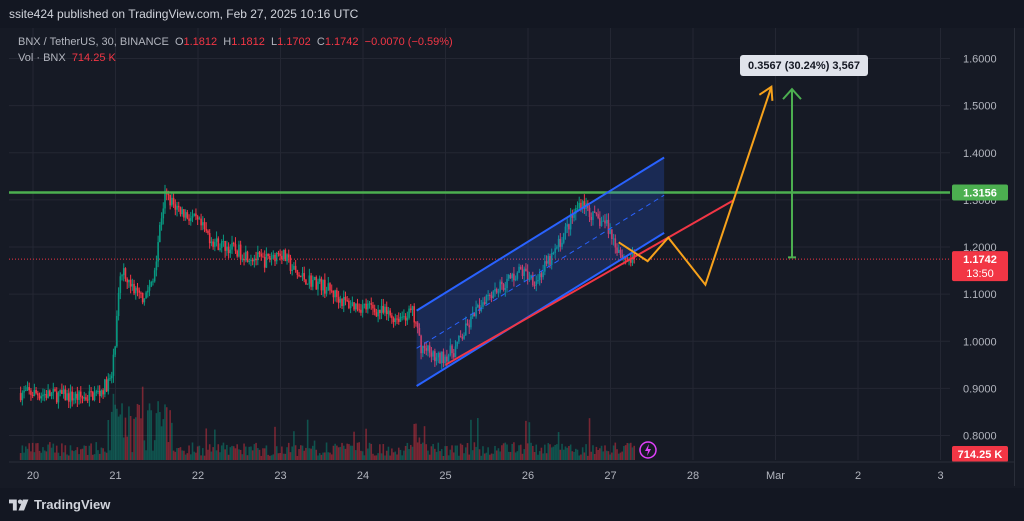 This screenshot has width=1024, height=521. Describe the element at coordinates (980, 274) in the screenshot. I see `countdown-text: 13:50` at that location.